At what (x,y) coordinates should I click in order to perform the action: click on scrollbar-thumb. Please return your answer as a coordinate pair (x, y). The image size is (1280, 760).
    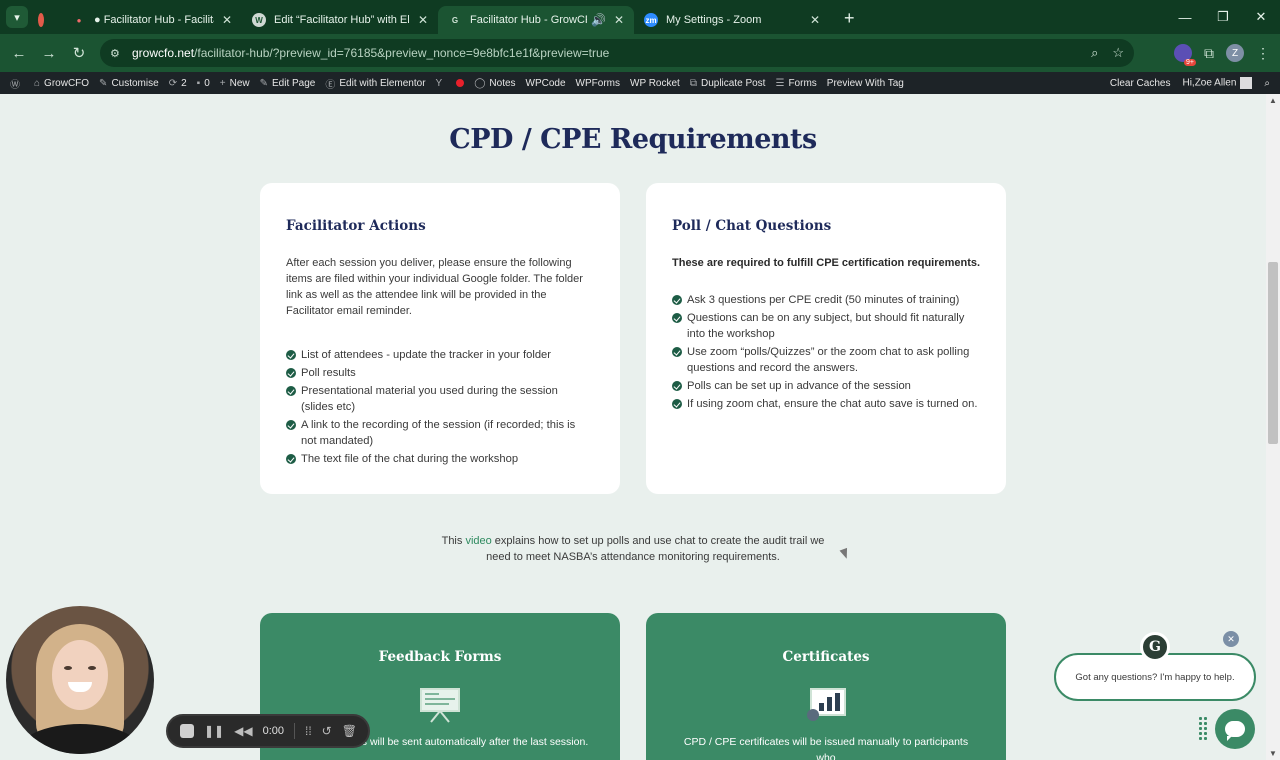
    Looking at the image, I should click on (1273, 353).